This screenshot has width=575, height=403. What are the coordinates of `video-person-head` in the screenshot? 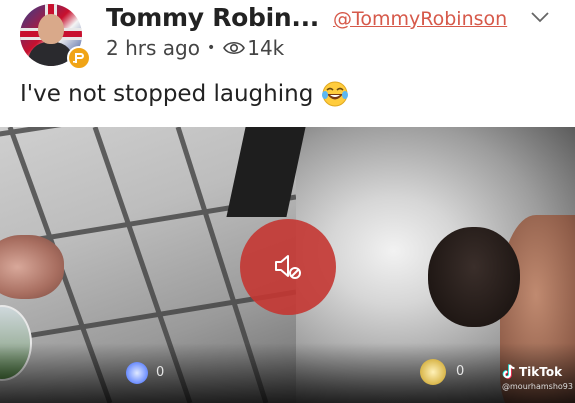 It's located at (474, 277).